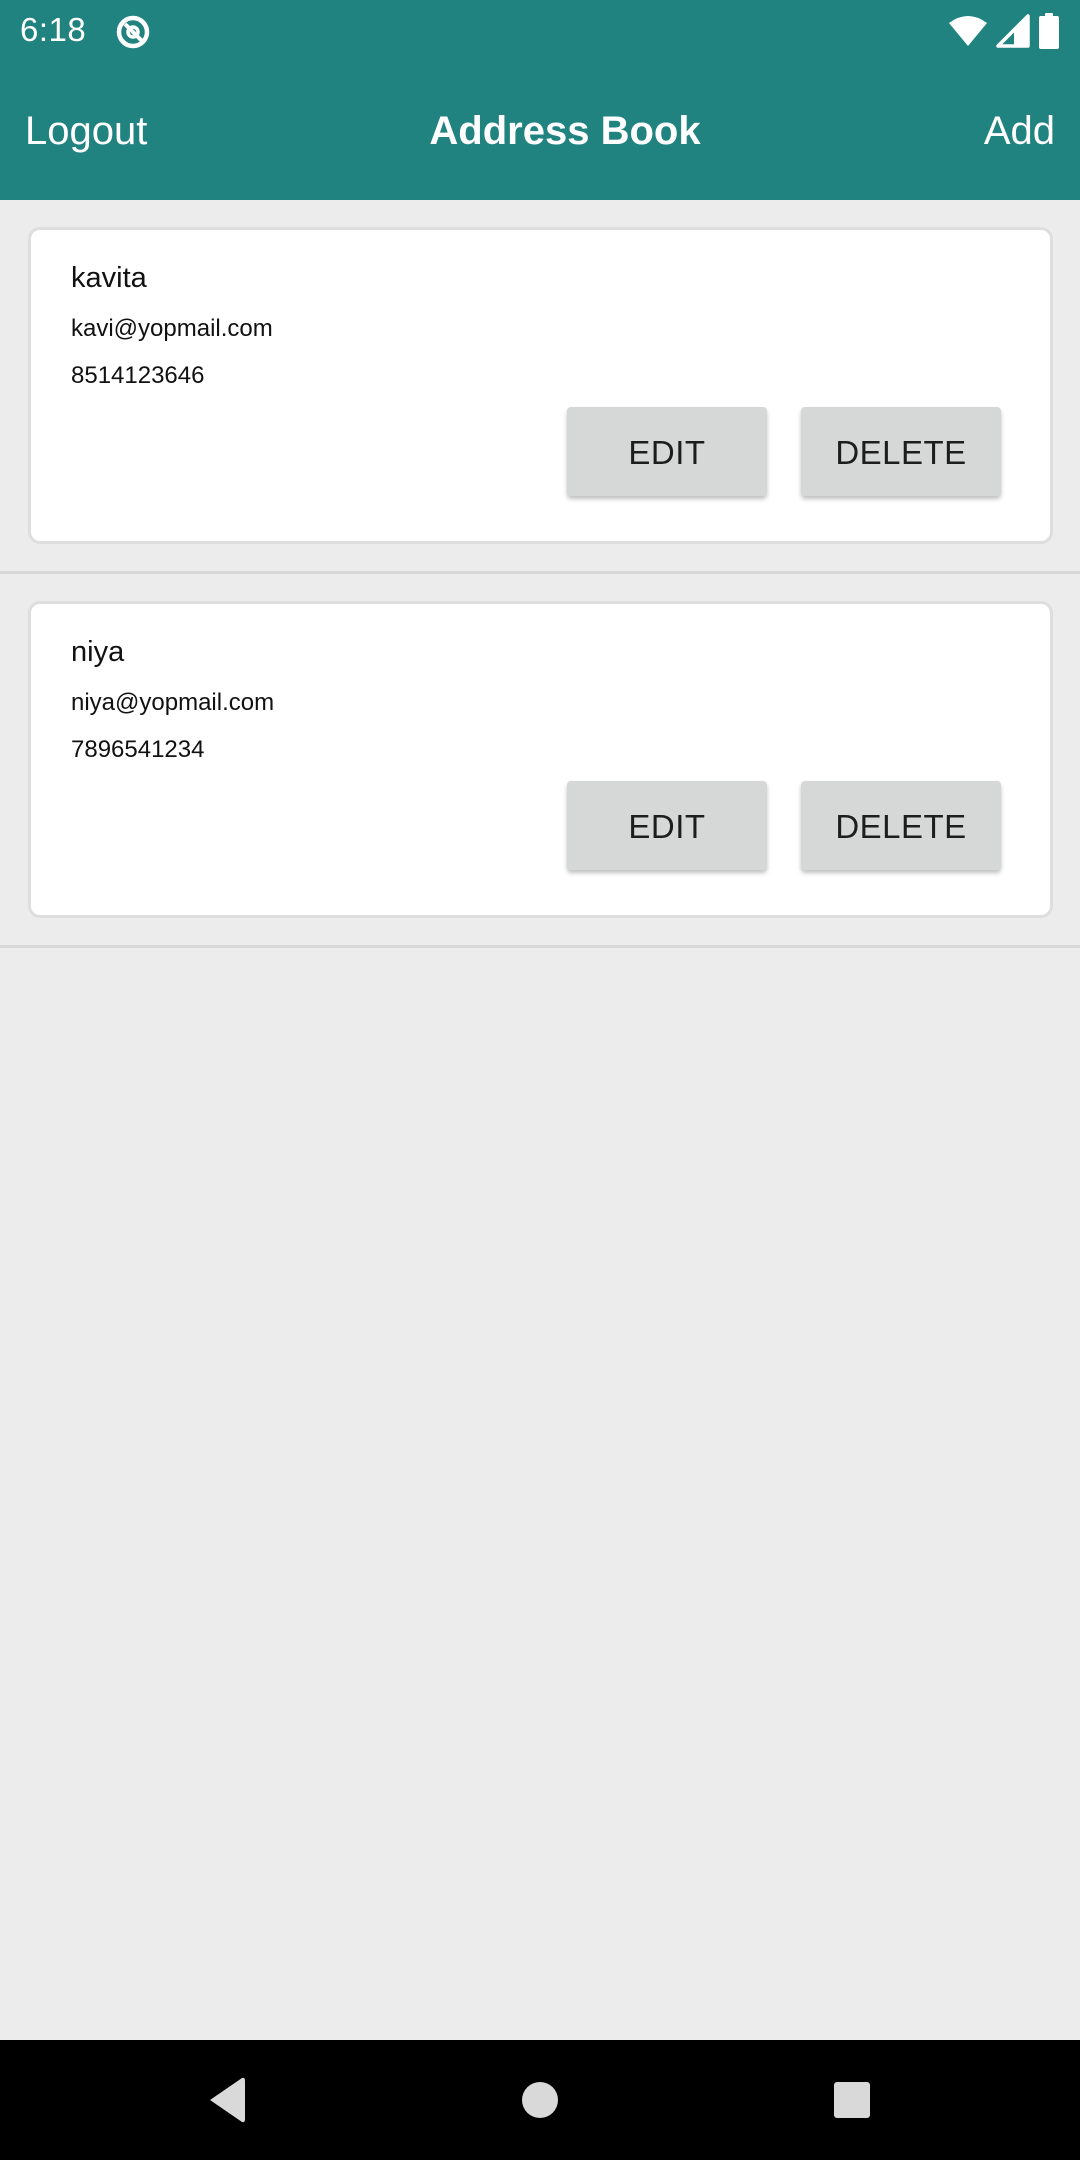 The height and width of the screenshot is (2160, 1080). Describe the element at coordinates (226, 2100) in the screenshot. I see `back-icon` at that location.